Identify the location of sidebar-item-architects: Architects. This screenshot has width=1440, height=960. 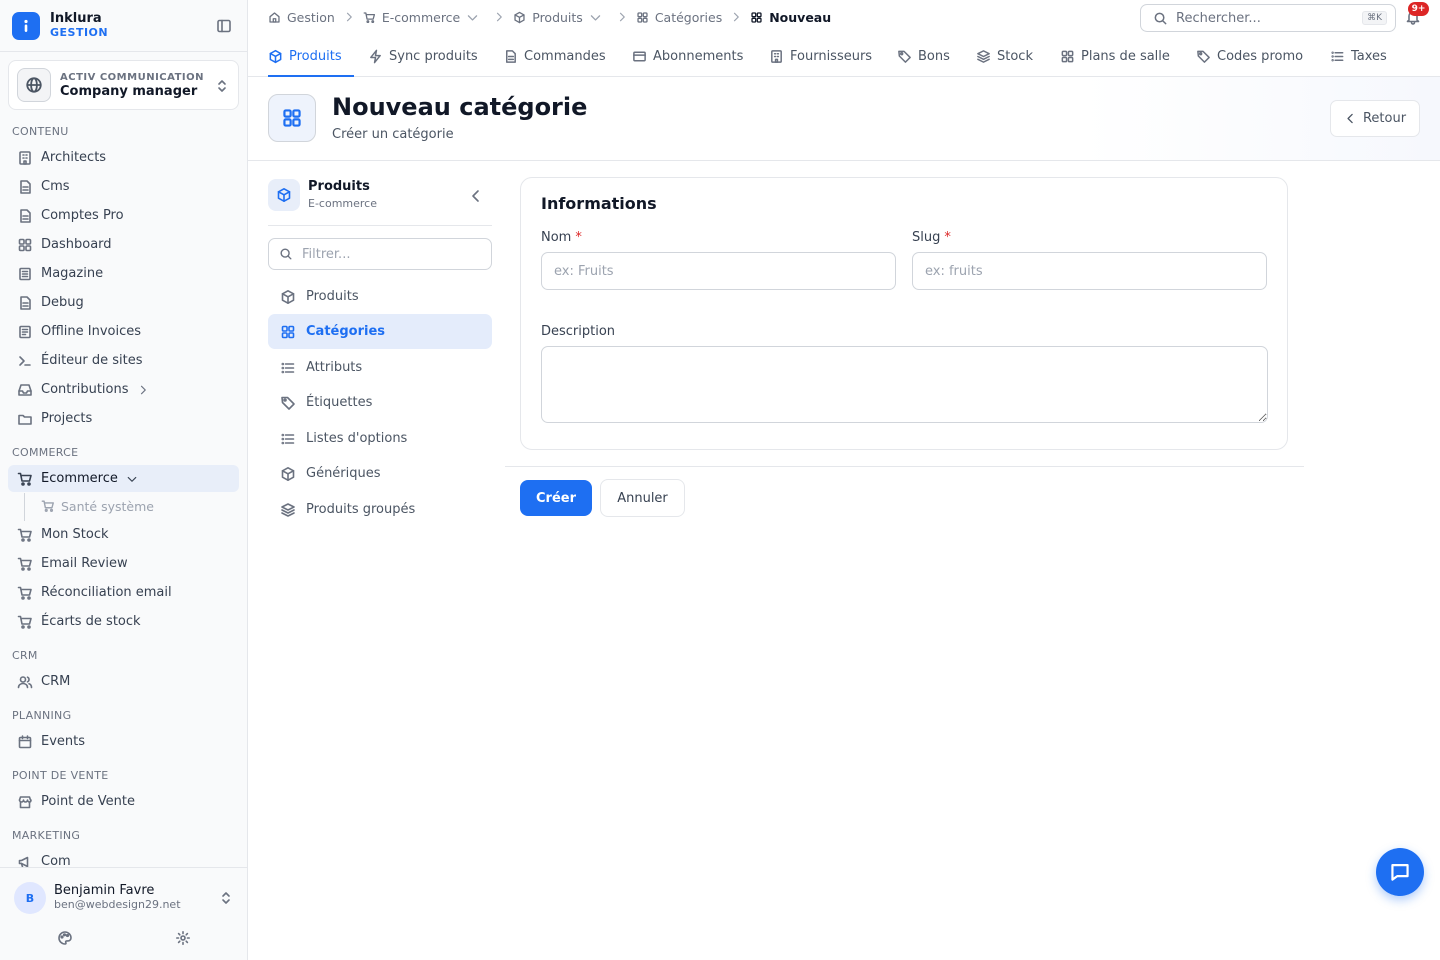
(123, 157).